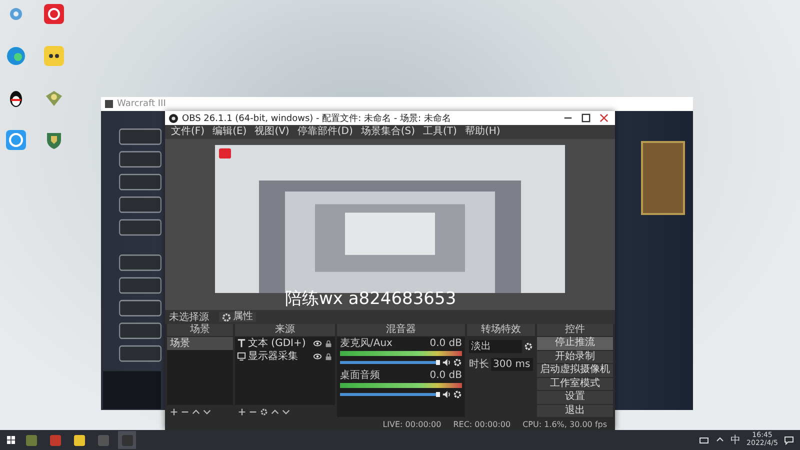  I want to click on game-app-icon, so click(109, 104).